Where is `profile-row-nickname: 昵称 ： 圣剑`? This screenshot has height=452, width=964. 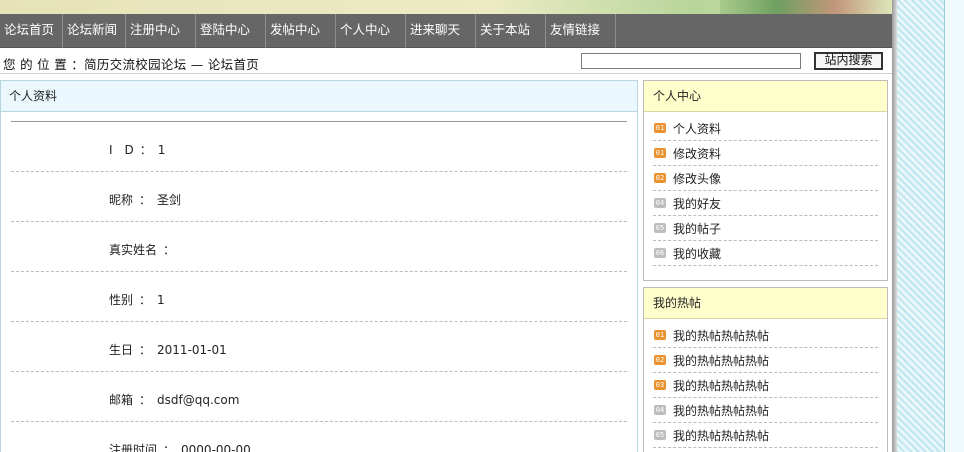 profile-row-nickname: 昵称 ： 圣剑 is located at coordinates (319, 197).